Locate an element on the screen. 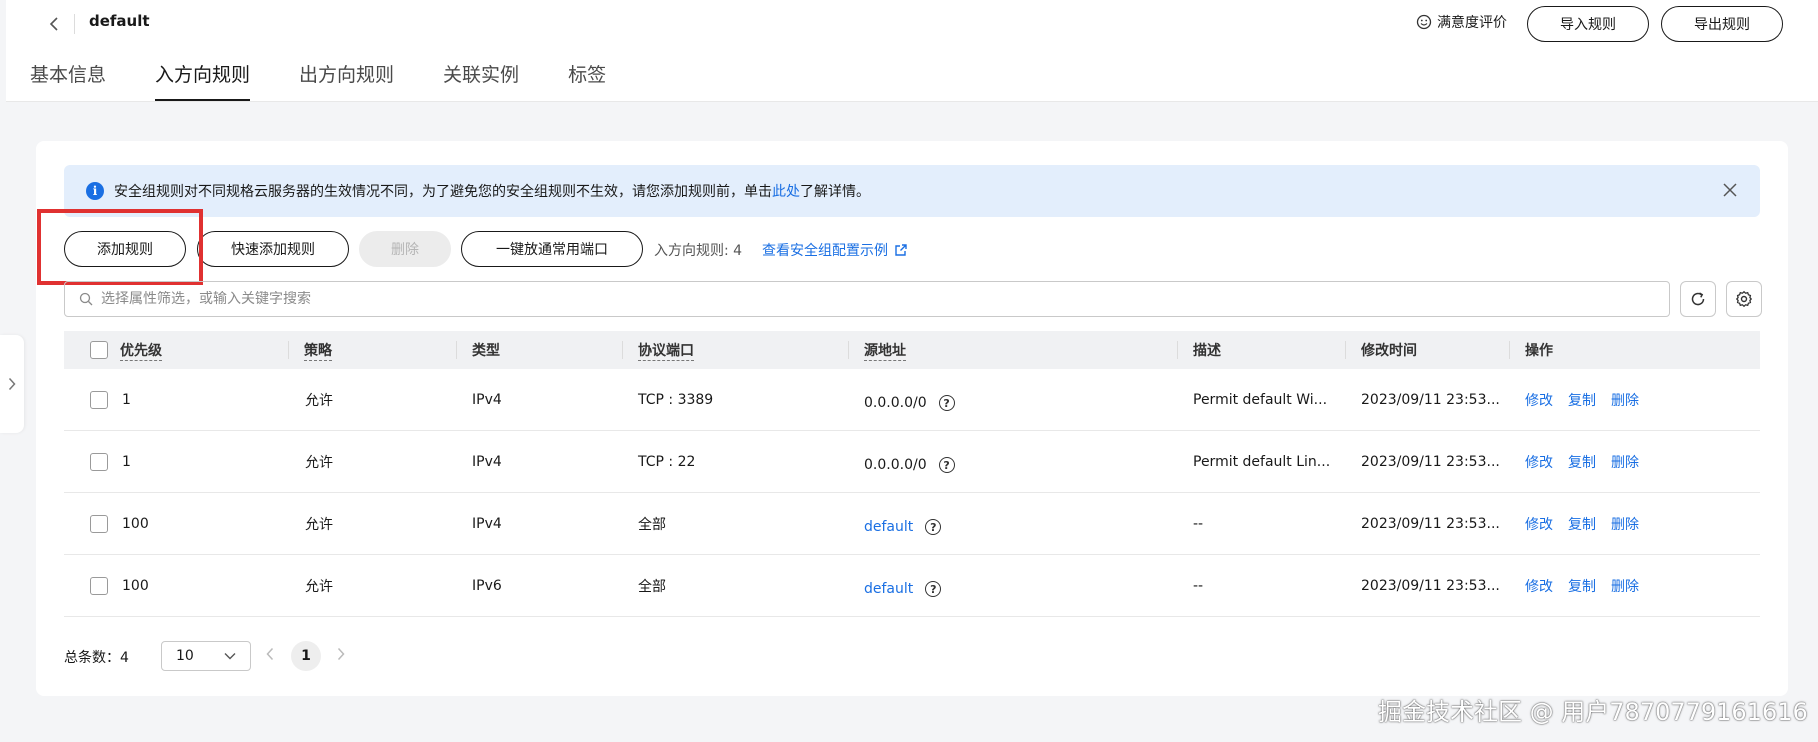 This screenshot has width=1818, height=742. refresh-icon is located at coordinates (1698, 299).